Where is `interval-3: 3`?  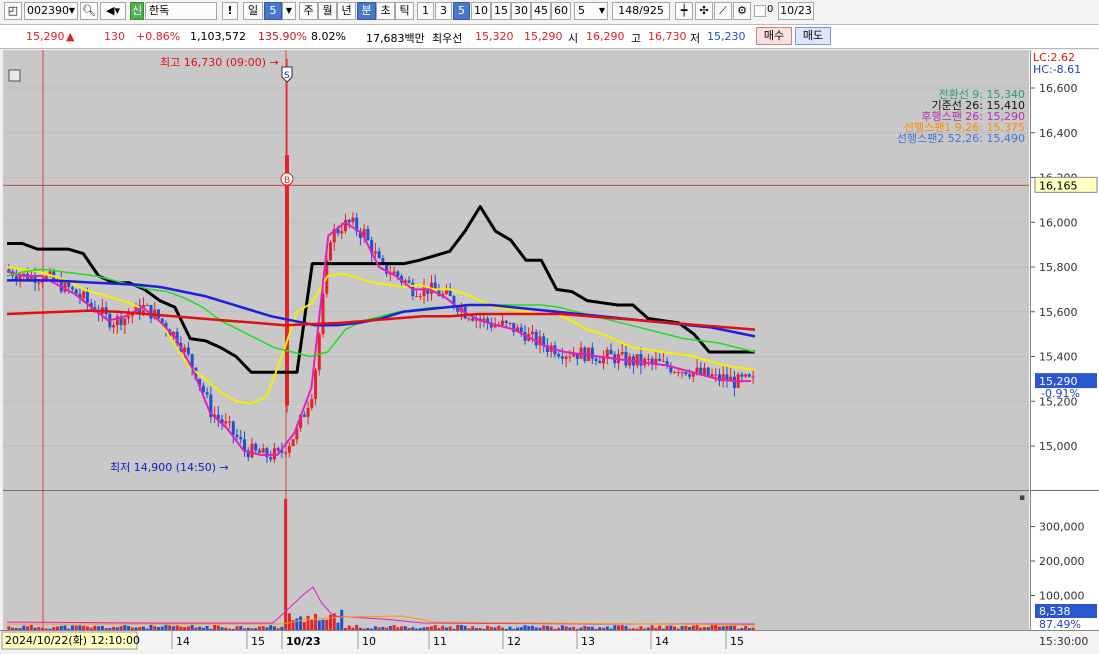
interval-3: 3 is located at coordinates (443, 11).